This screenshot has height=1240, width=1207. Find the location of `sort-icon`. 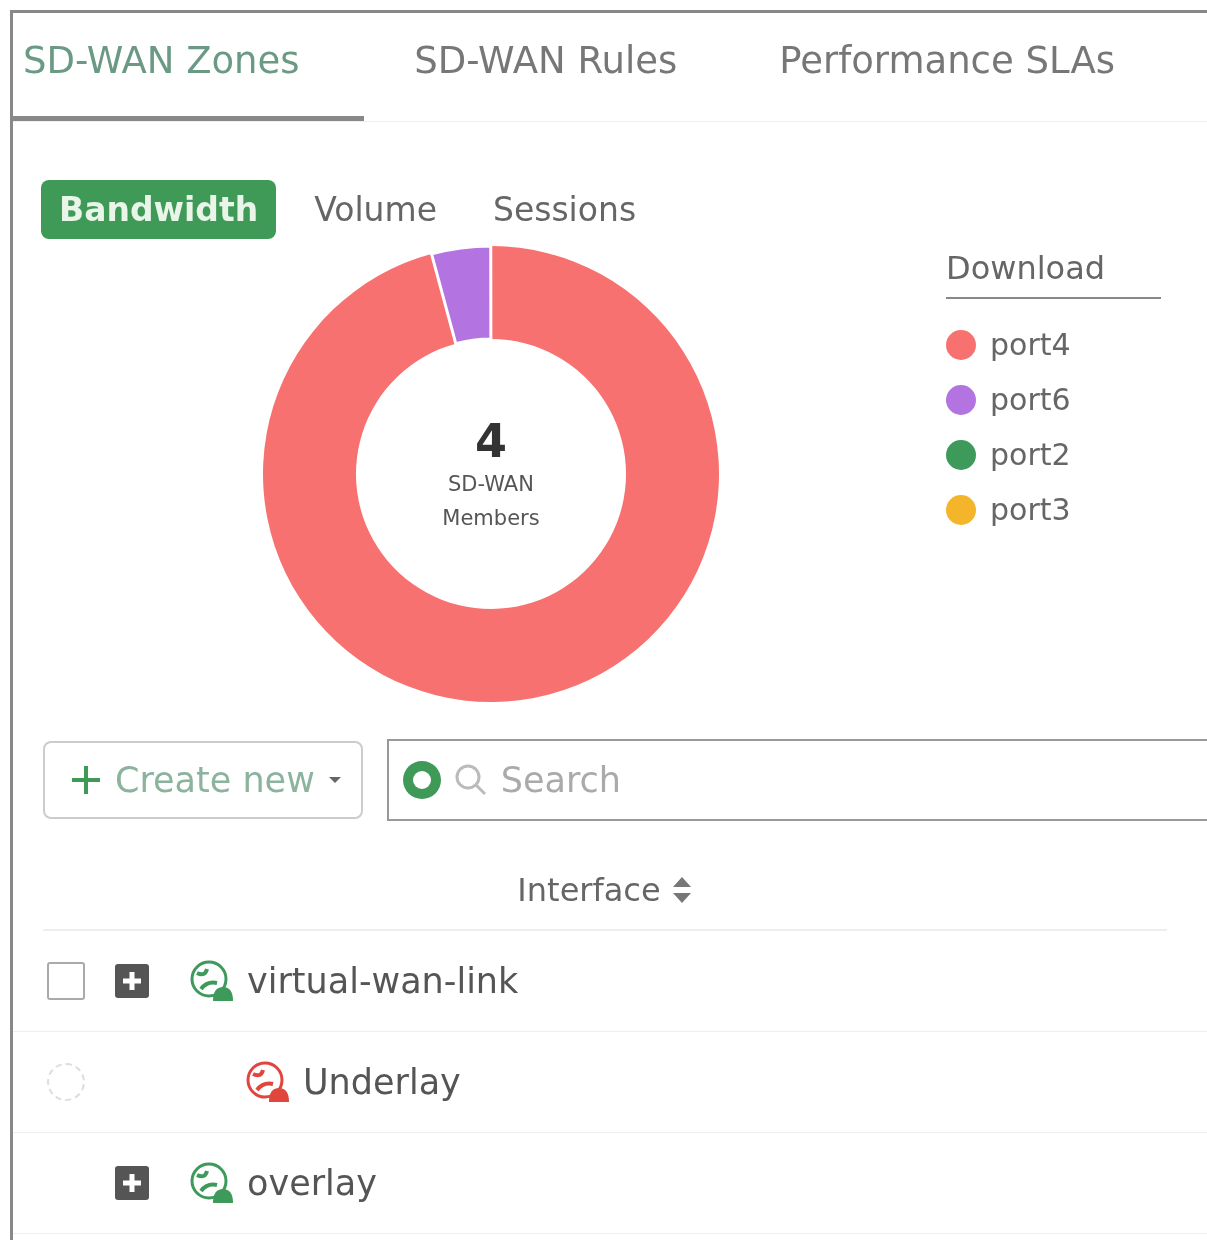

sort-icon is located at coordinates (681, 890).